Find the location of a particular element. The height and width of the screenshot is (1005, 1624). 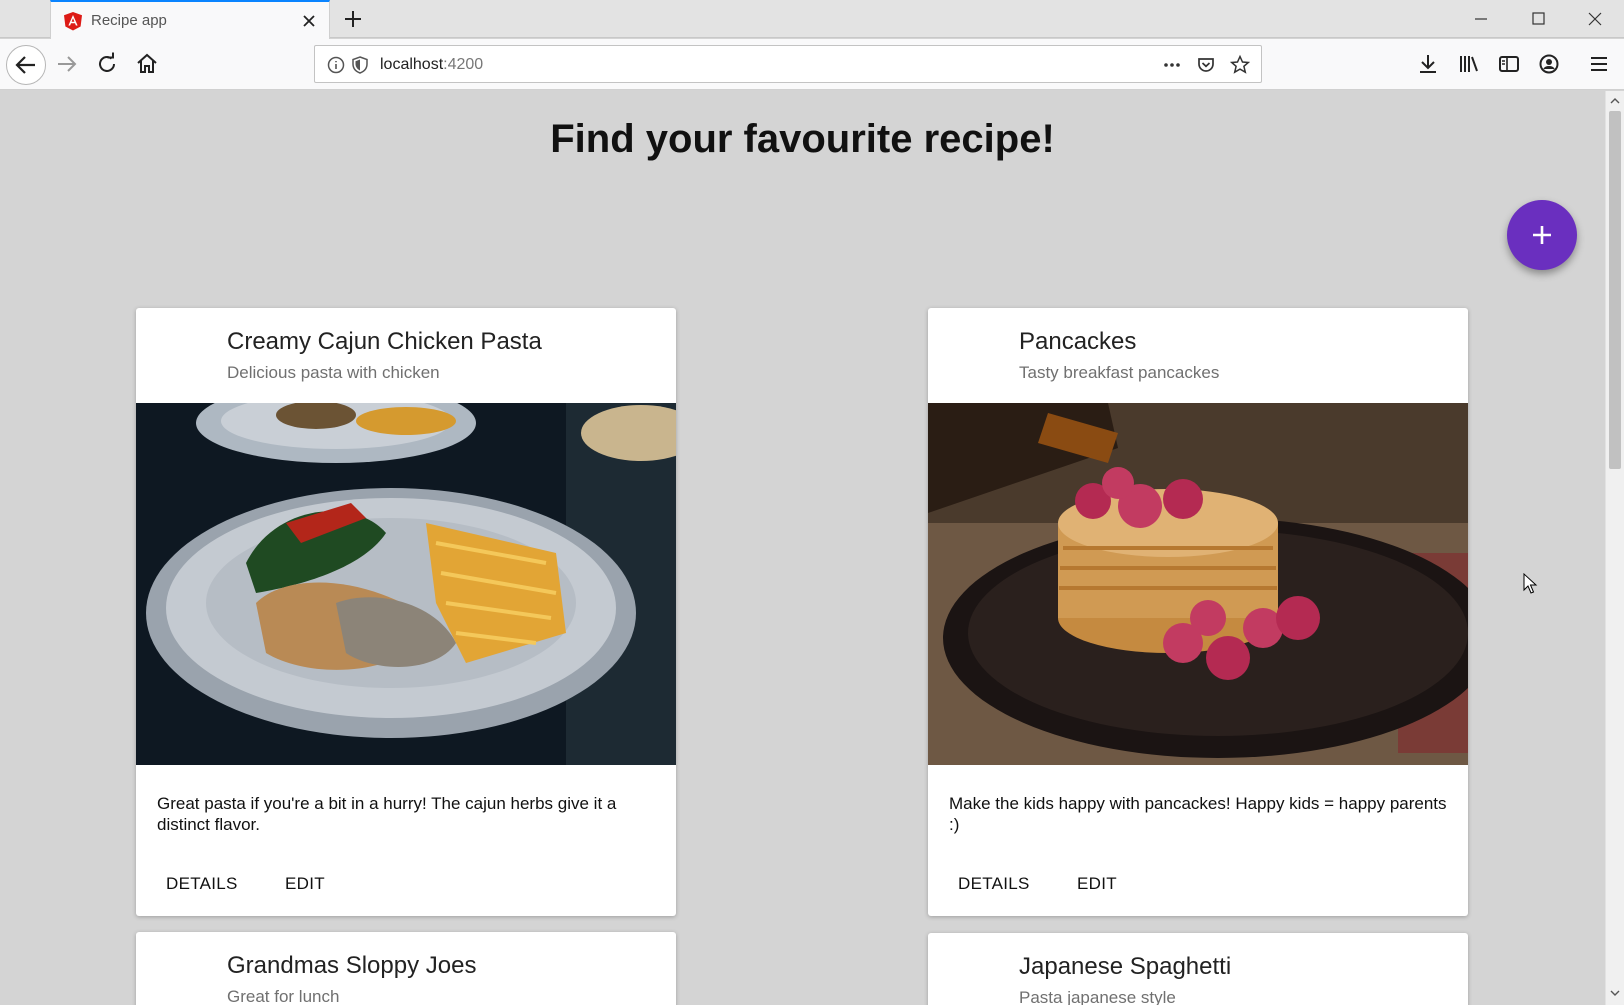

downloads-icon is located at coordinates (1428, 64).